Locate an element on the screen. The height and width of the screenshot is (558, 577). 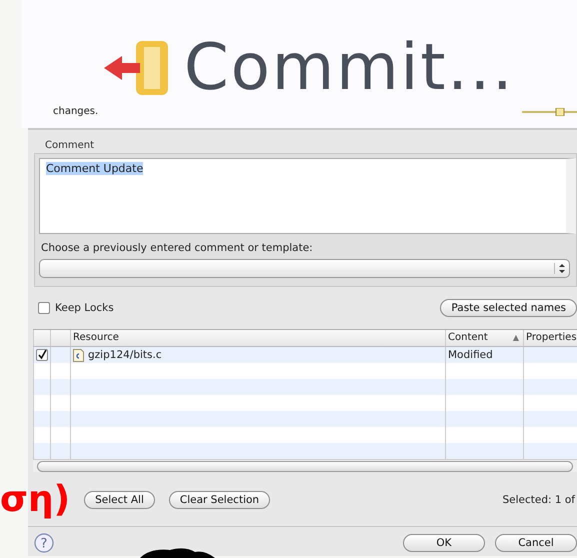
selected-count: Selected: 1 of is located at coordinates (539, 500).